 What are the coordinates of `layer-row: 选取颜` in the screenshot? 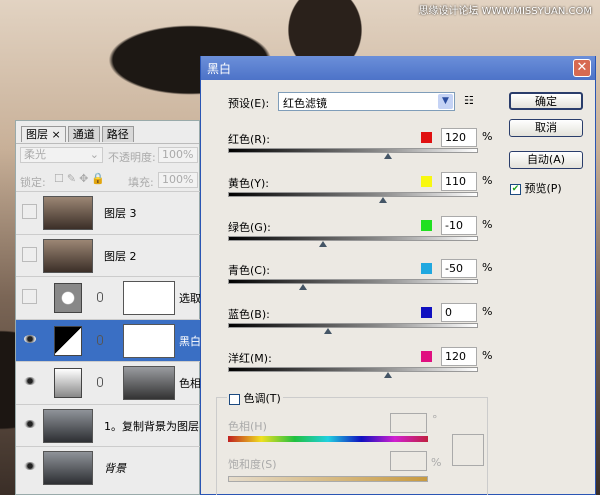 It's located at (114, 297).